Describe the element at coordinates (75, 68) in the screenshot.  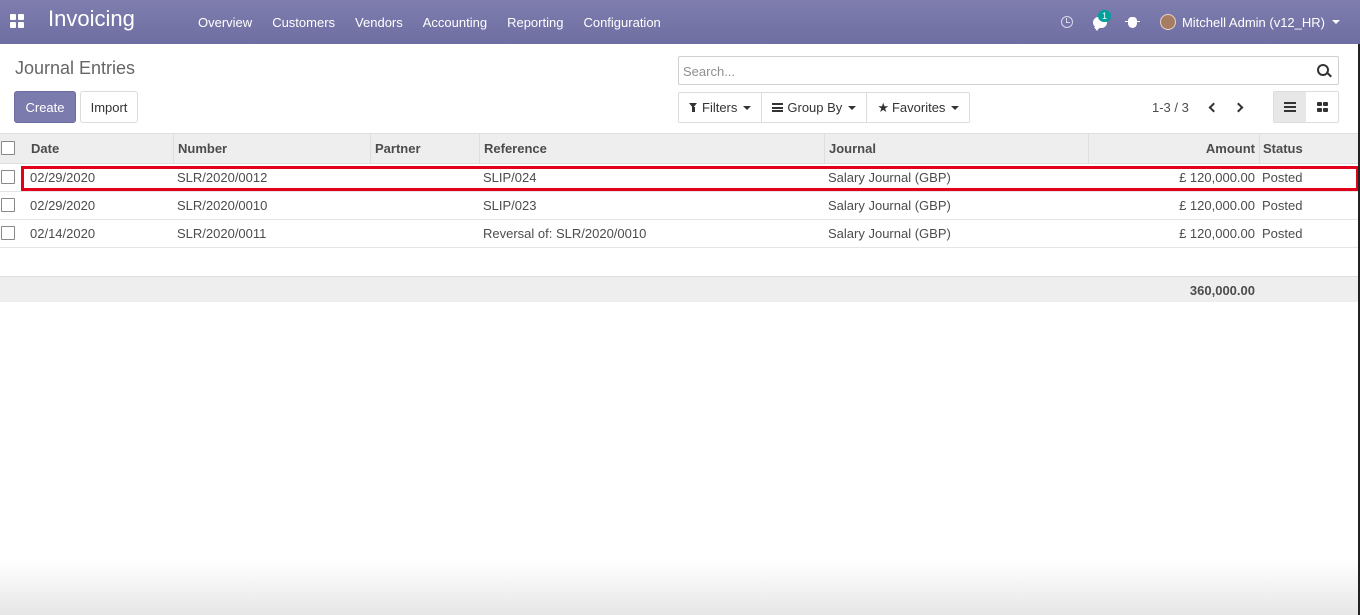
I see `breadcrumb: Journal Entries` at that location.